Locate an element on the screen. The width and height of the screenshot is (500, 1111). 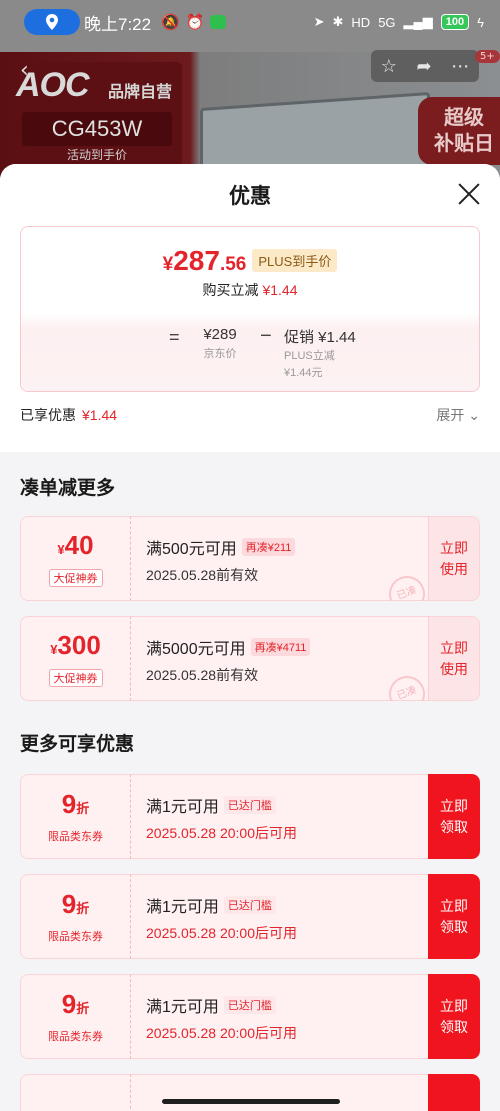
badge-line1: 超级 is located at coordinates (464, 118).